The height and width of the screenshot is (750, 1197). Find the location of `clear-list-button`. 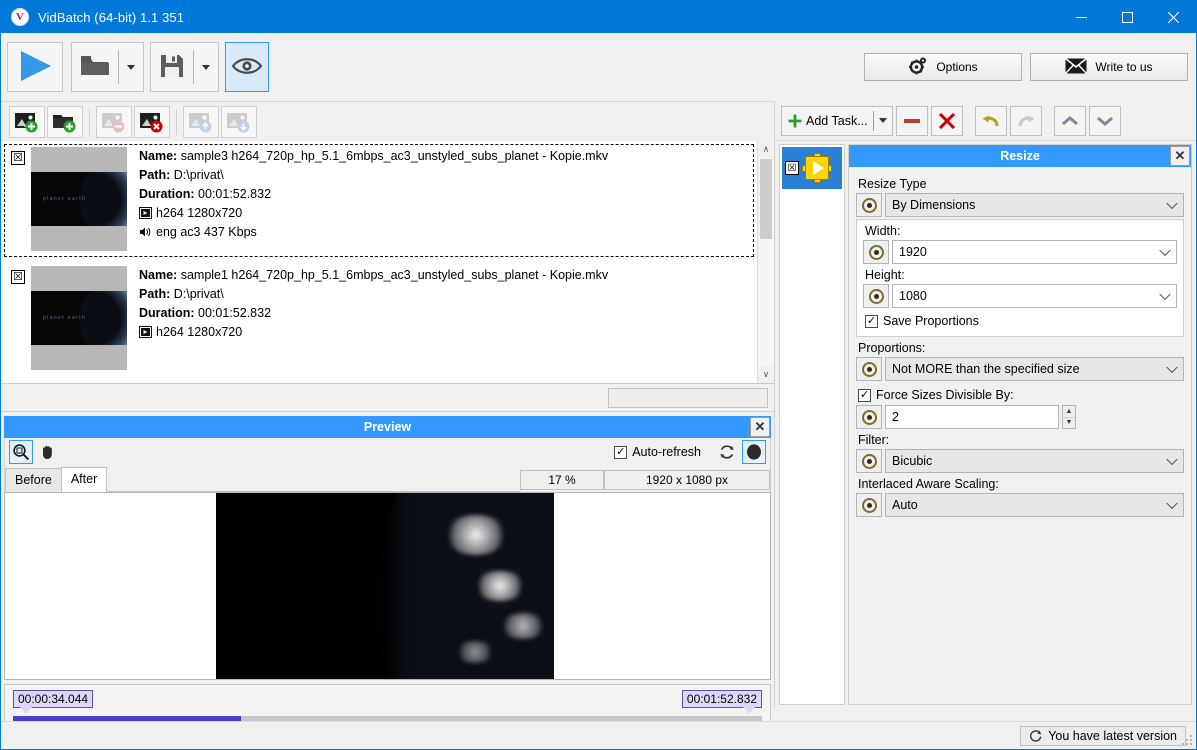

clear-list-button is located at coordinates (152, 121).